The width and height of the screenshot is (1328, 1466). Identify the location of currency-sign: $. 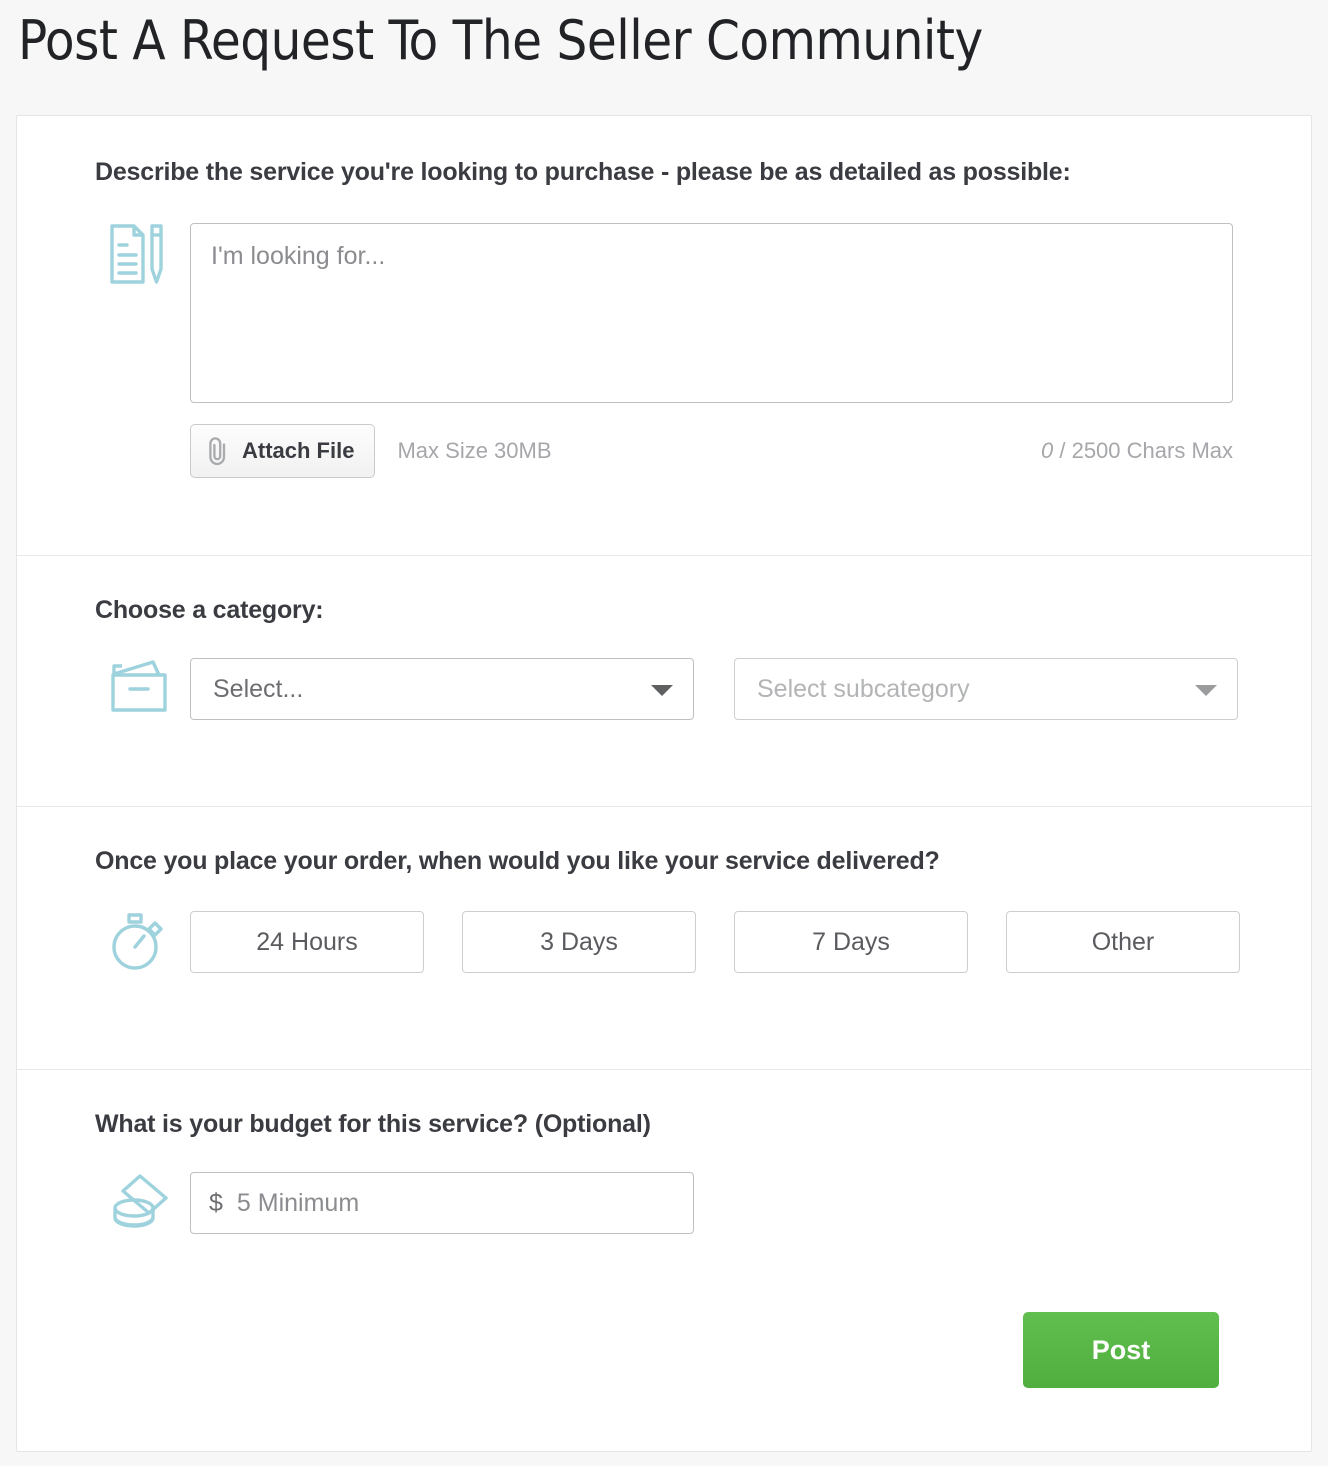
(216, 1202).